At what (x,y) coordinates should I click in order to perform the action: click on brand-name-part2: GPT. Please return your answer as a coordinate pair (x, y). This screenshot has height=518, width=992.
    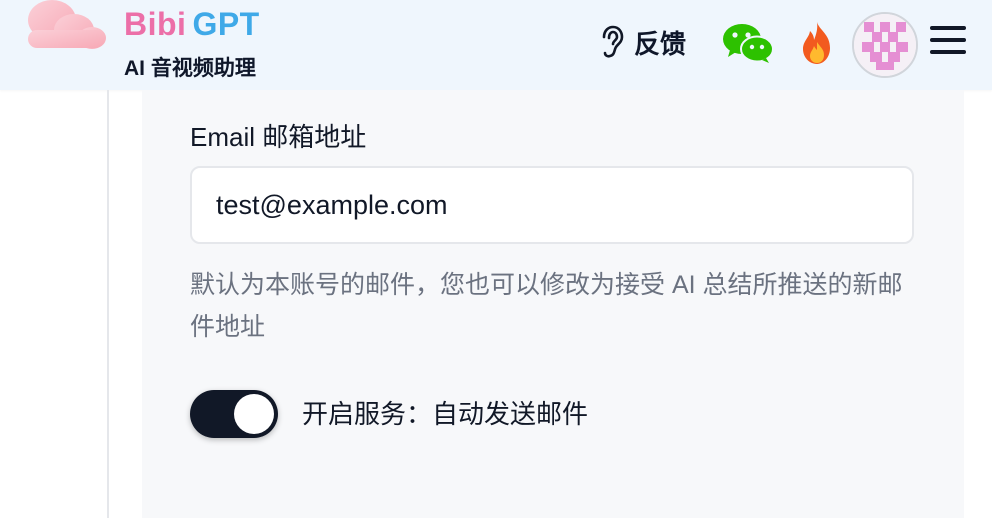
    Looking at the image, I should click on (226, 24).